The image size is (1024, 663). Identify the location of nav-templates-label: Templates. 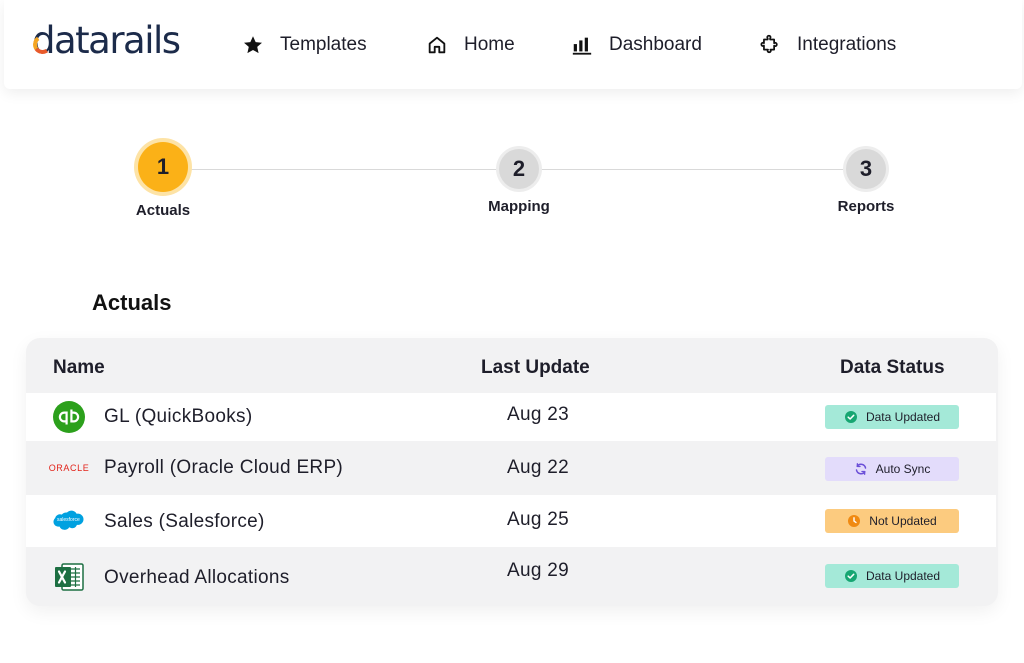
(323, 44).